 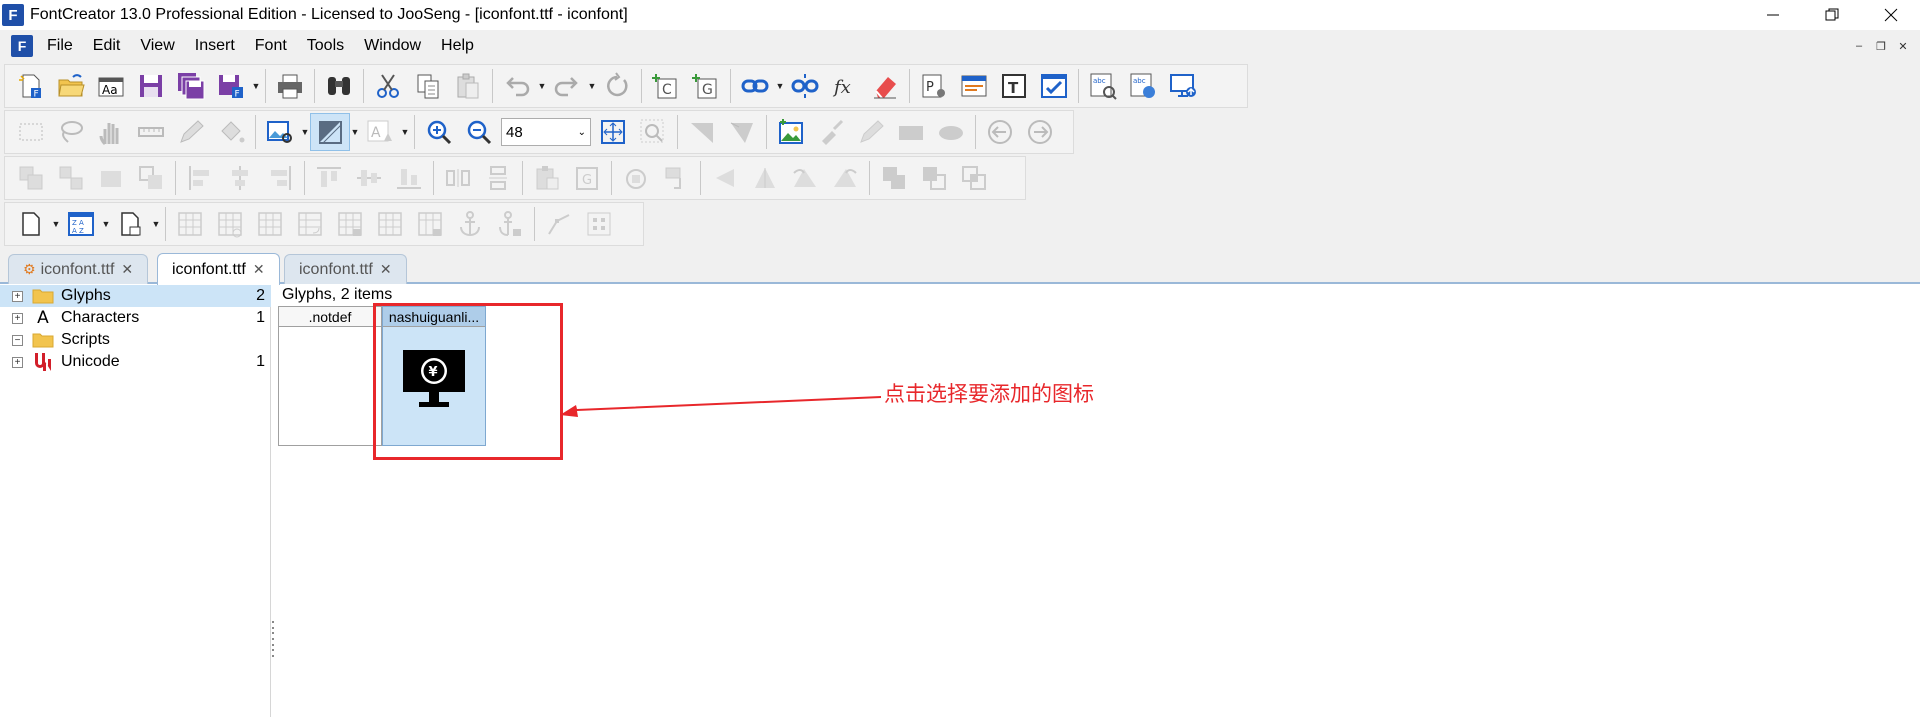 I want to click on zoom-selection-button, so click(x=653, y=132).